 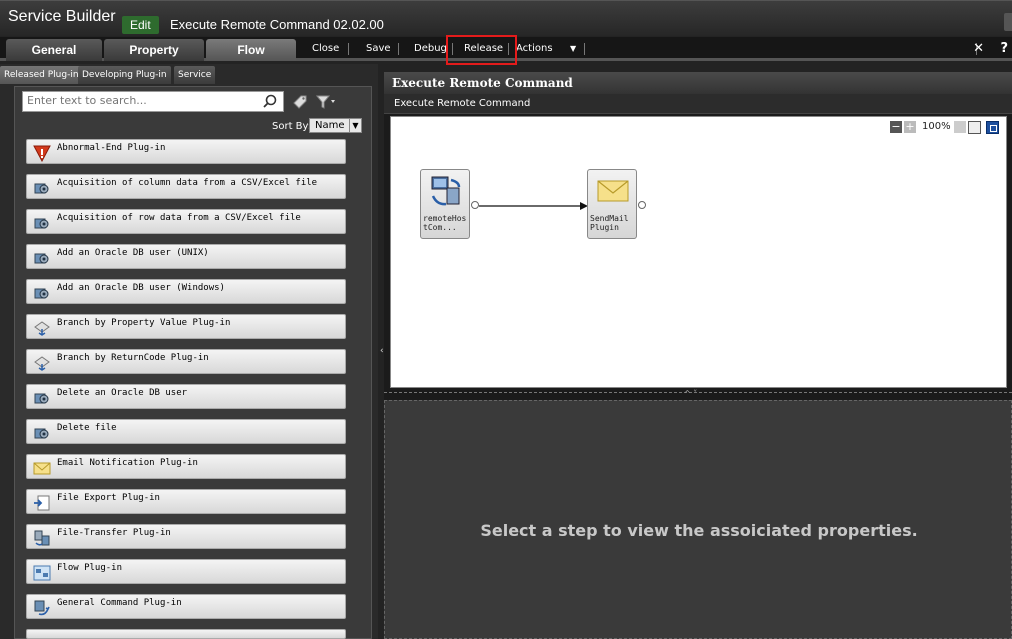 I want to click on branch-property-icon, so click(x=42, y=328).